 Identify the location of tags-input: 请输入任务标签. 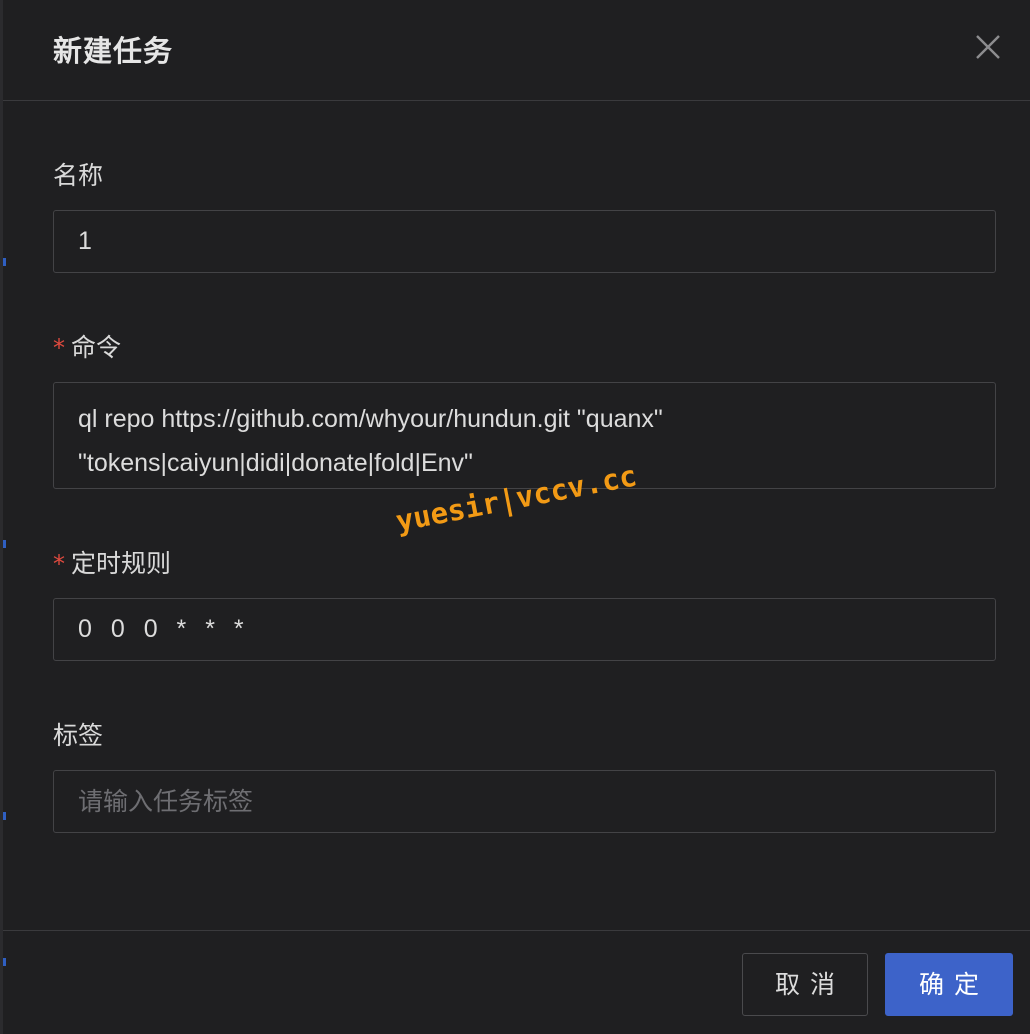
(524, 801).